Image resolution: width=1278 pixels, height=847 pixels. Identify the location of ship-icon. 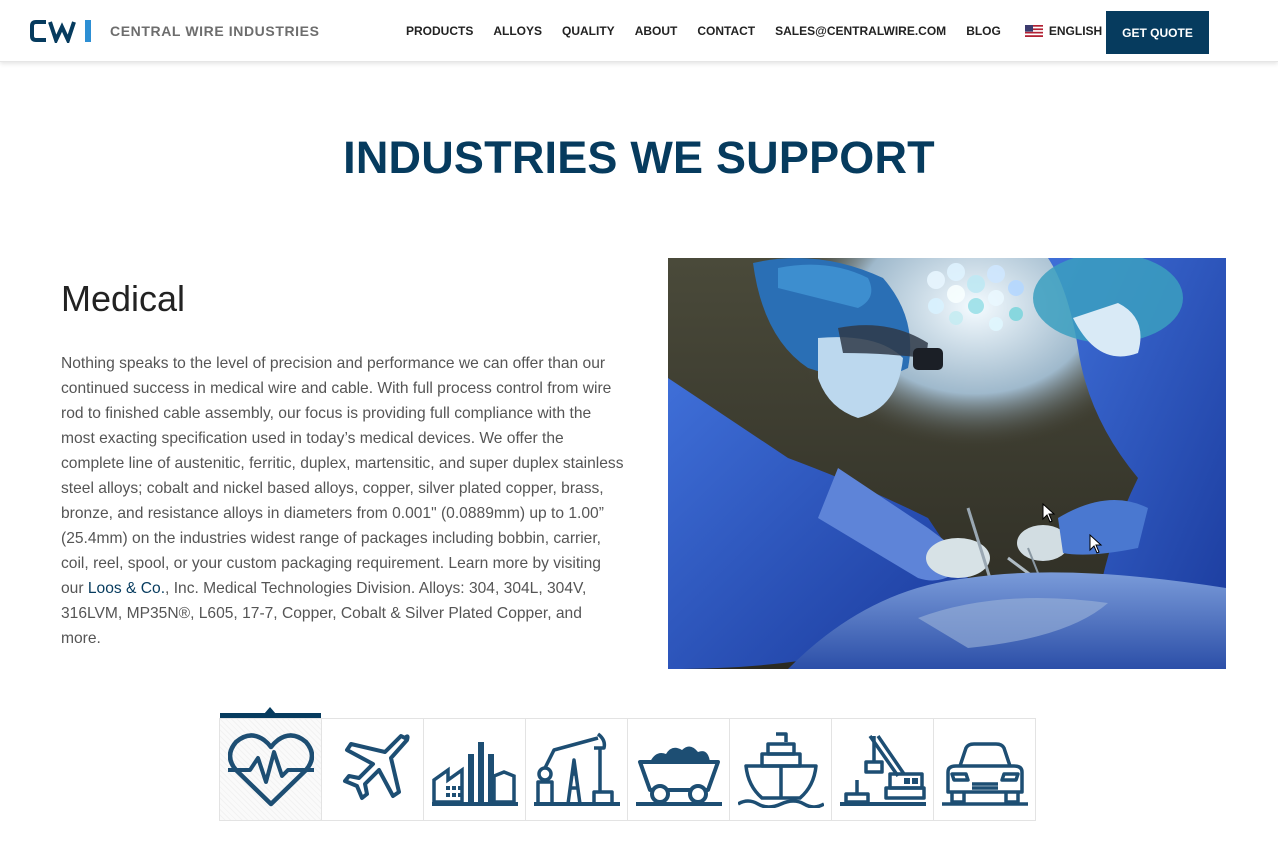
(780, 769).